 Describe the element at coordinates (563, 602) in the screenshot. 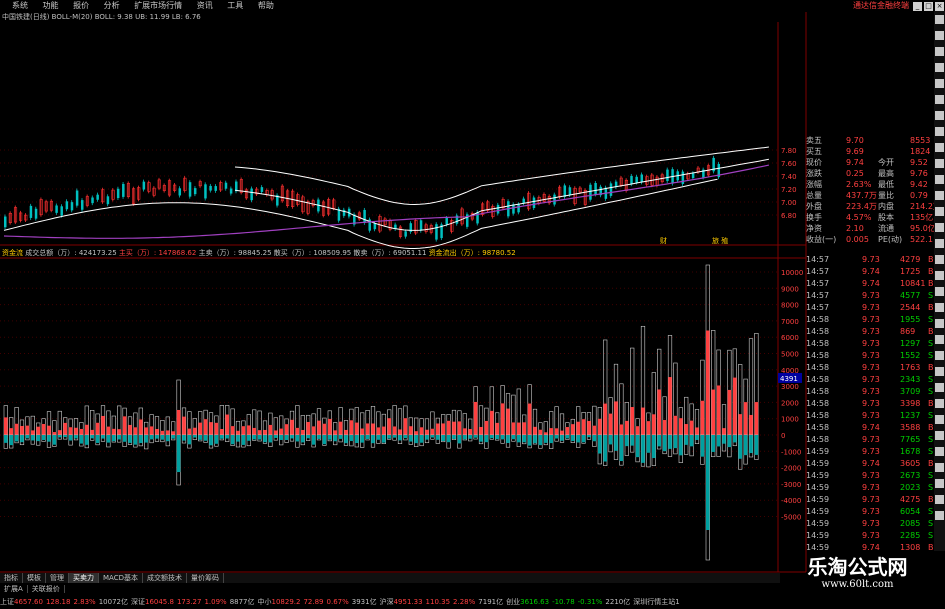

I see `market-index-field: -10.78` at that location.